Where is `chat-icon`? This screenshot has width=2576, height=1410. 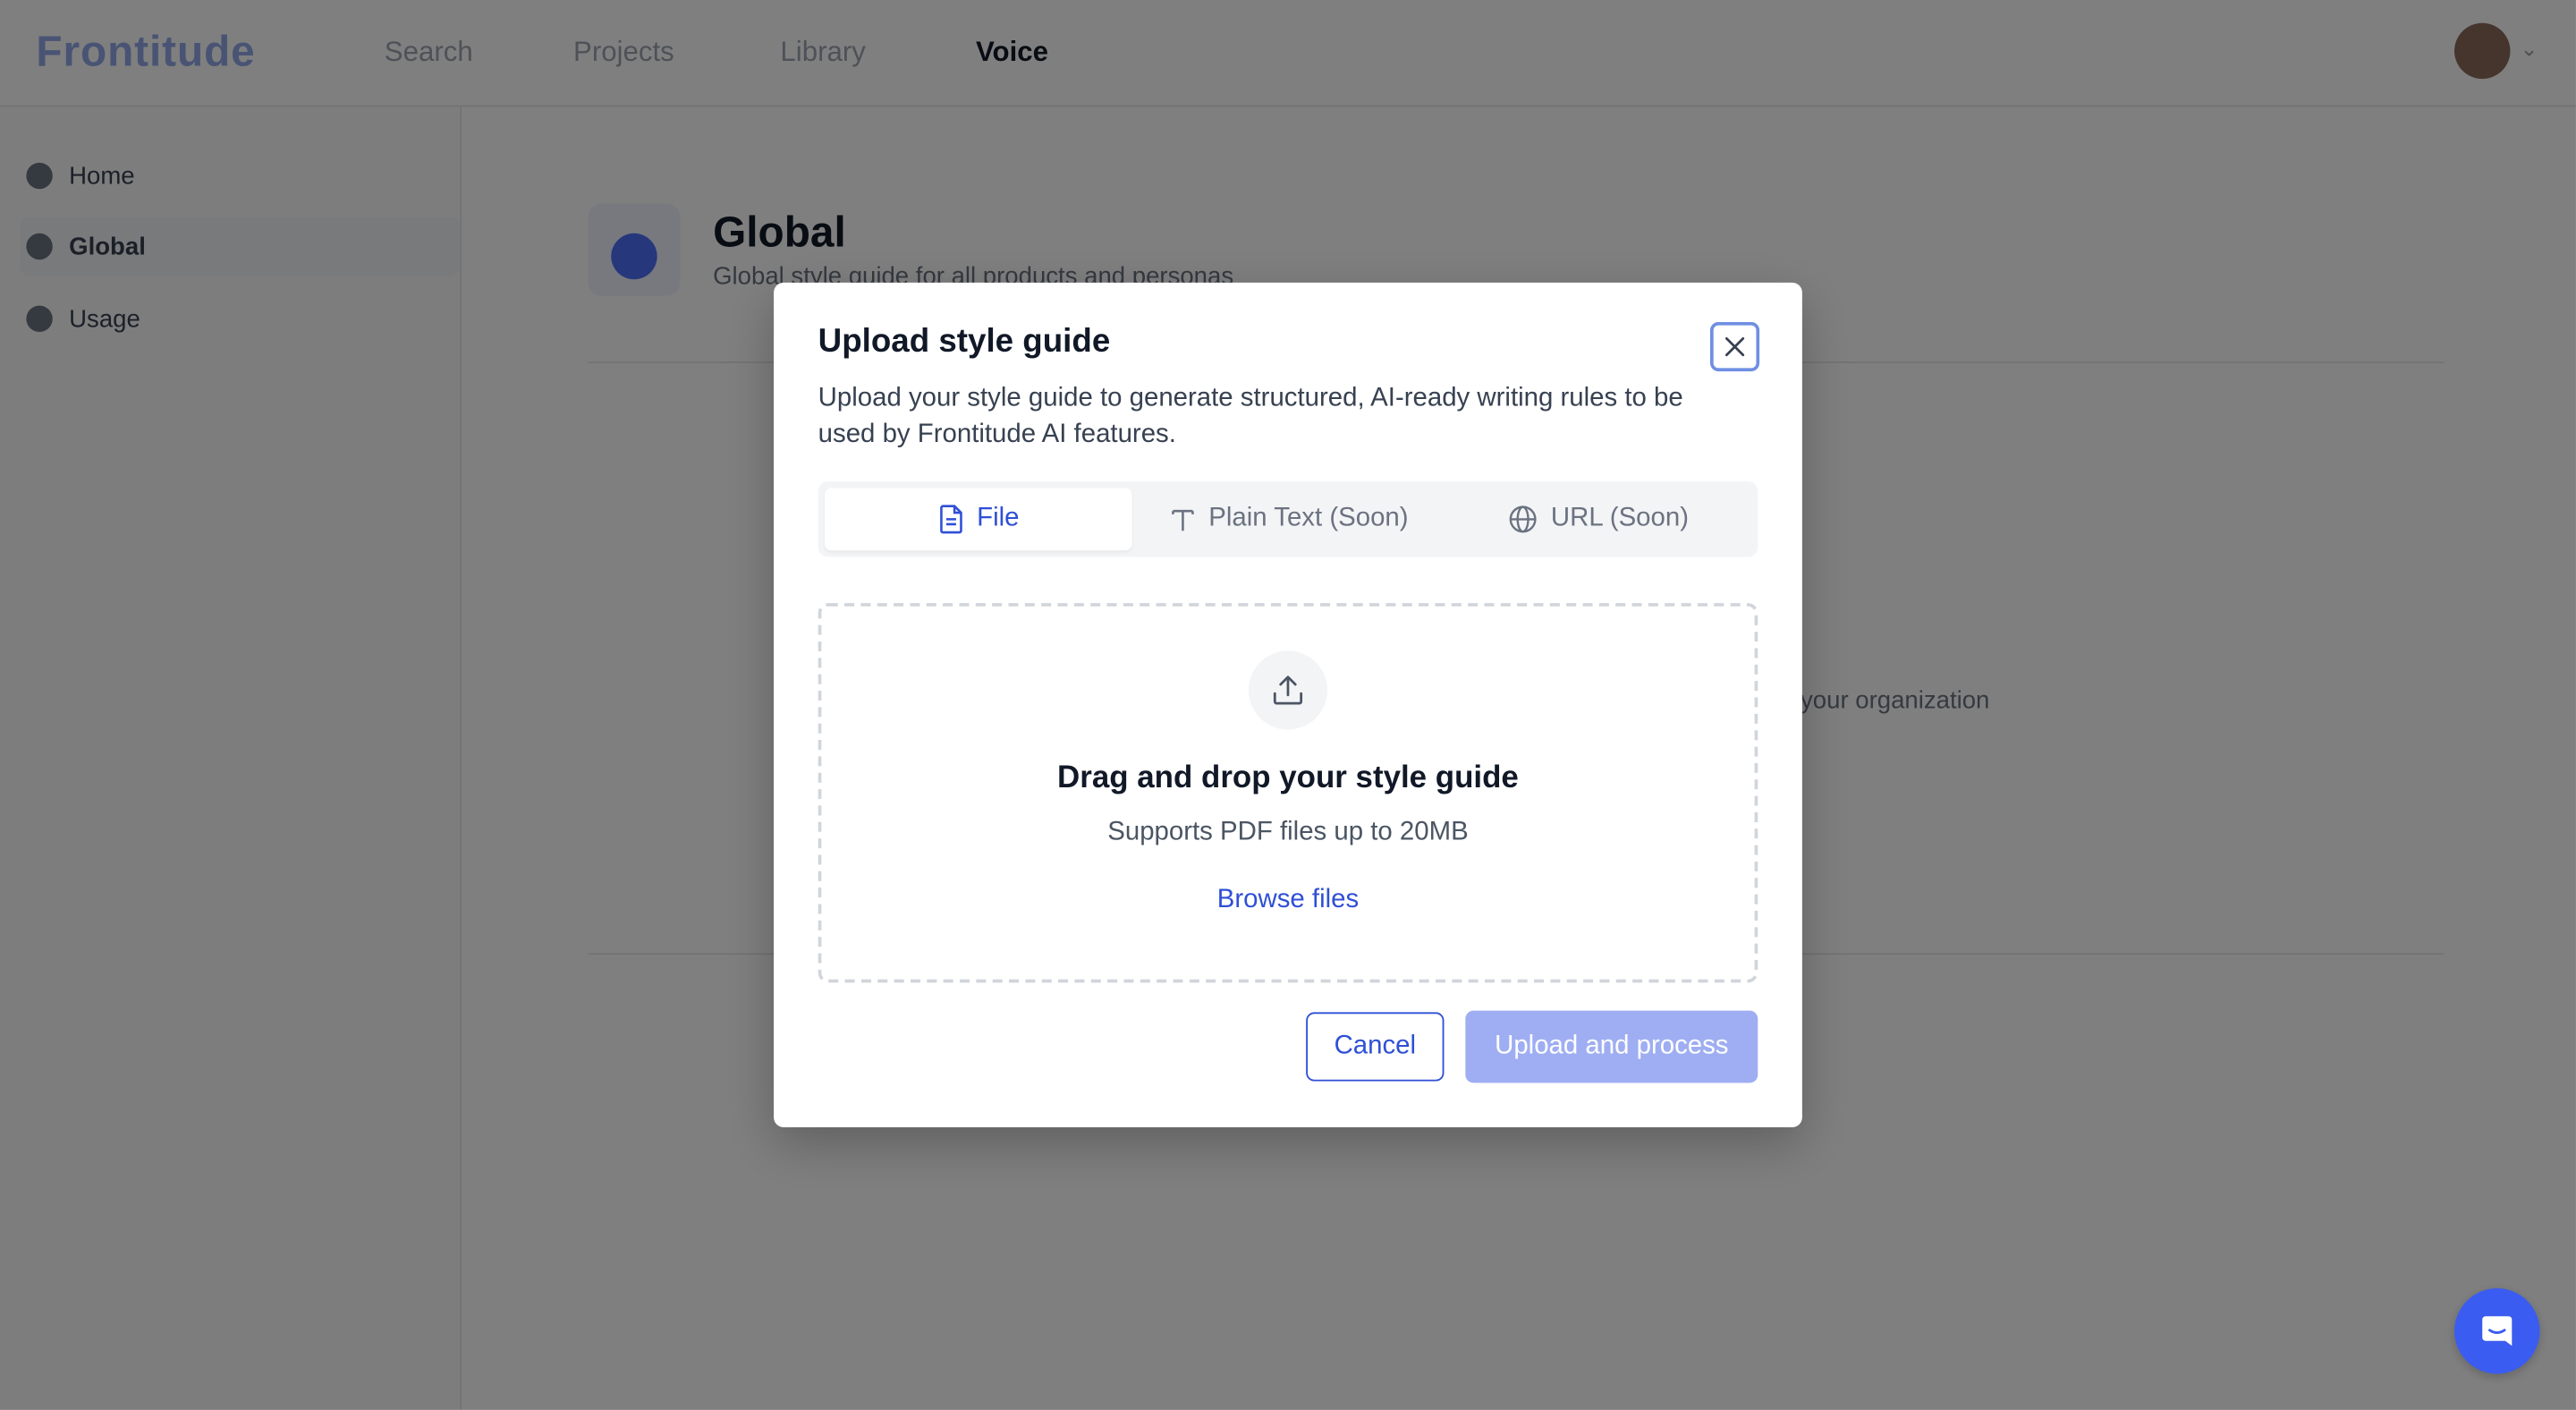 chat-icon is located at coordinates (2497, 1331).